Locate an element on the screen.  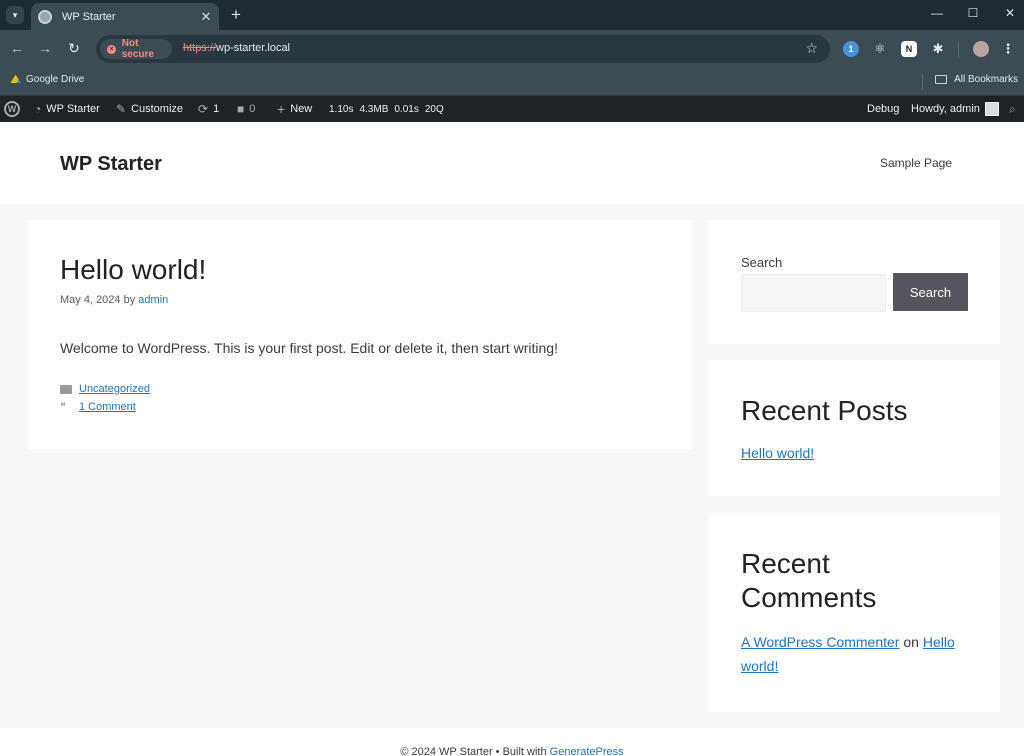
updates-count: 1 is located at coordinates (216, 109).